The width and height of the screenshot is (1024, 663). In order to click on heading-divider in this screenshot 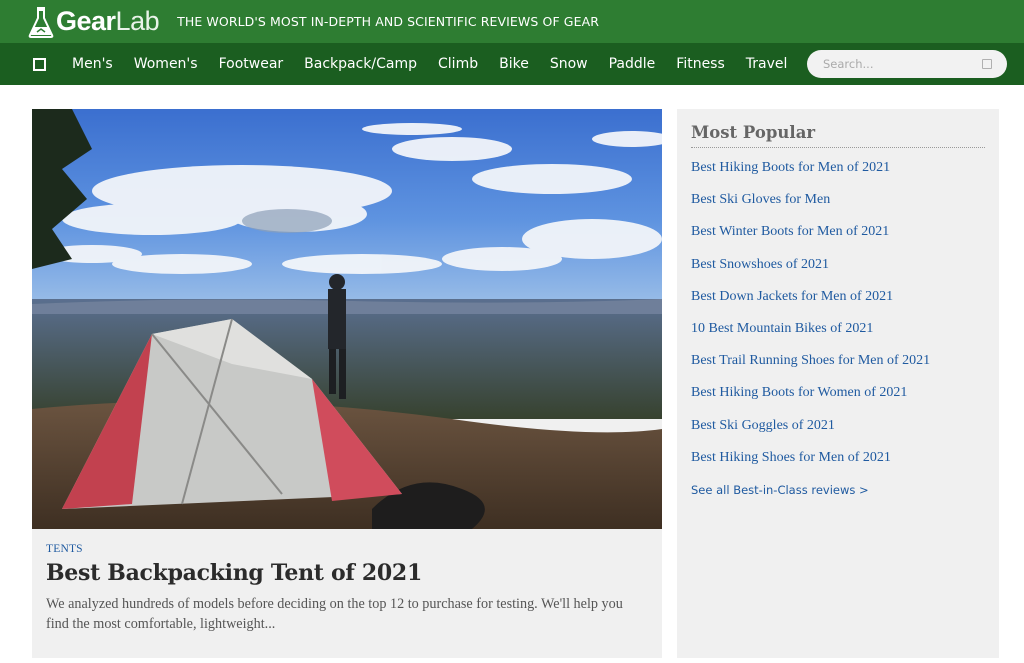, I will do `click(838, 147)`.